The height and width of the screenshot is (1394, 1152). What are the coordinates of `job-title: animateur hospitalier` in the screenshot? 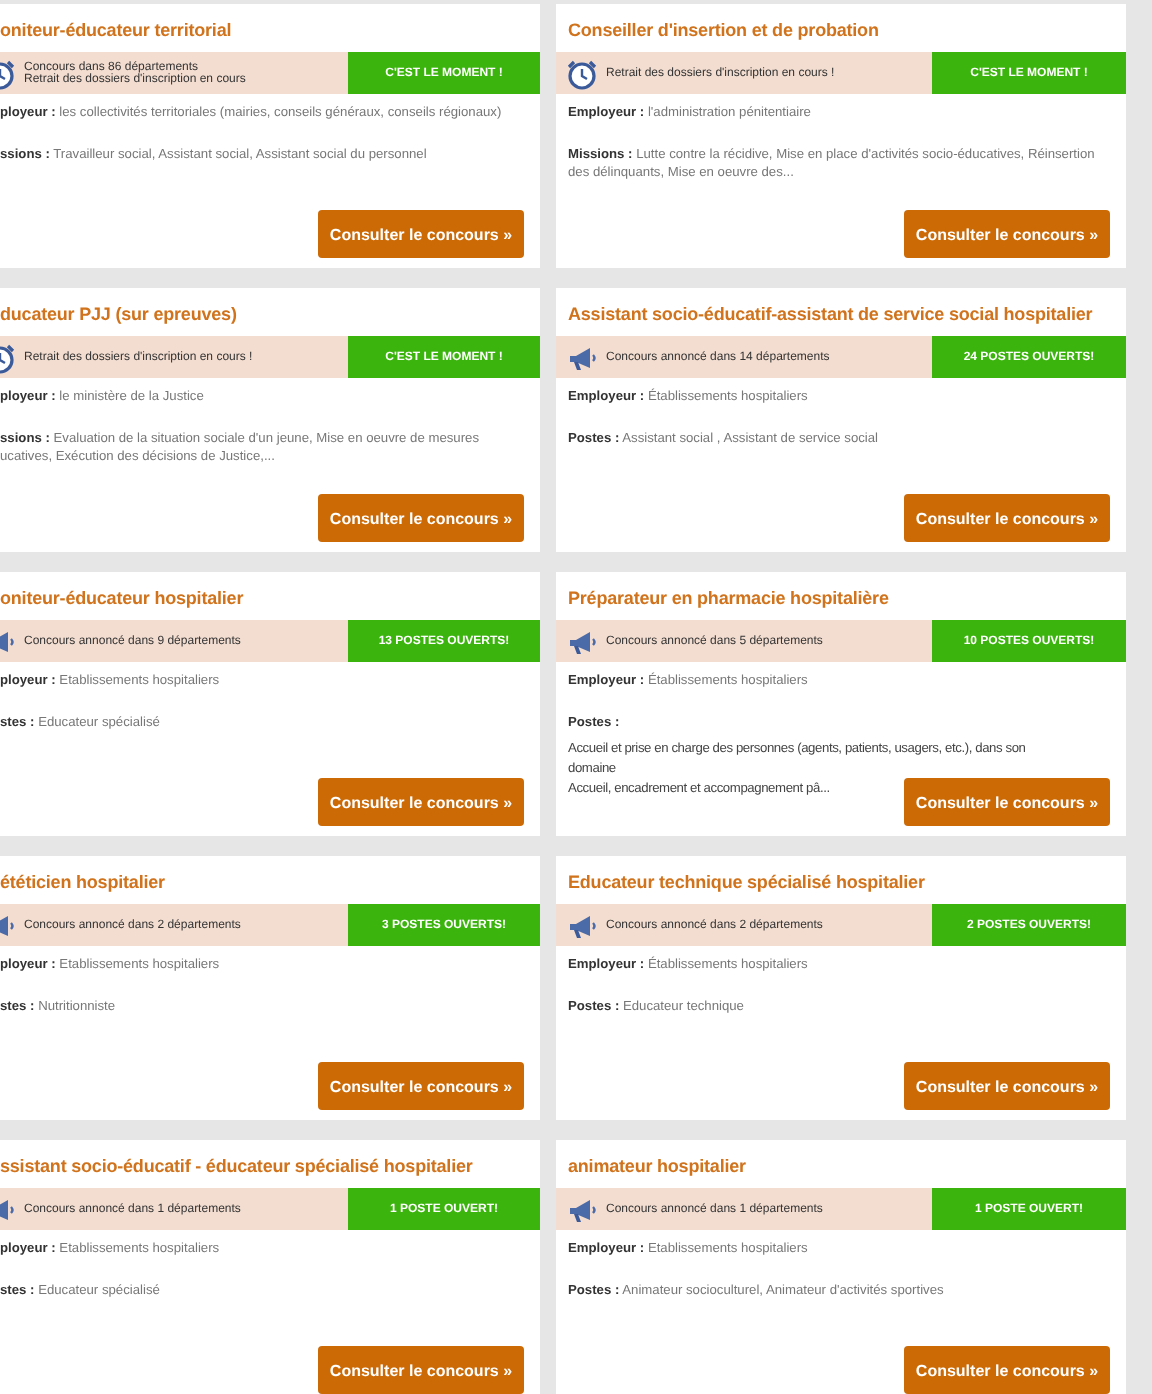 It's located at (658, 1167).